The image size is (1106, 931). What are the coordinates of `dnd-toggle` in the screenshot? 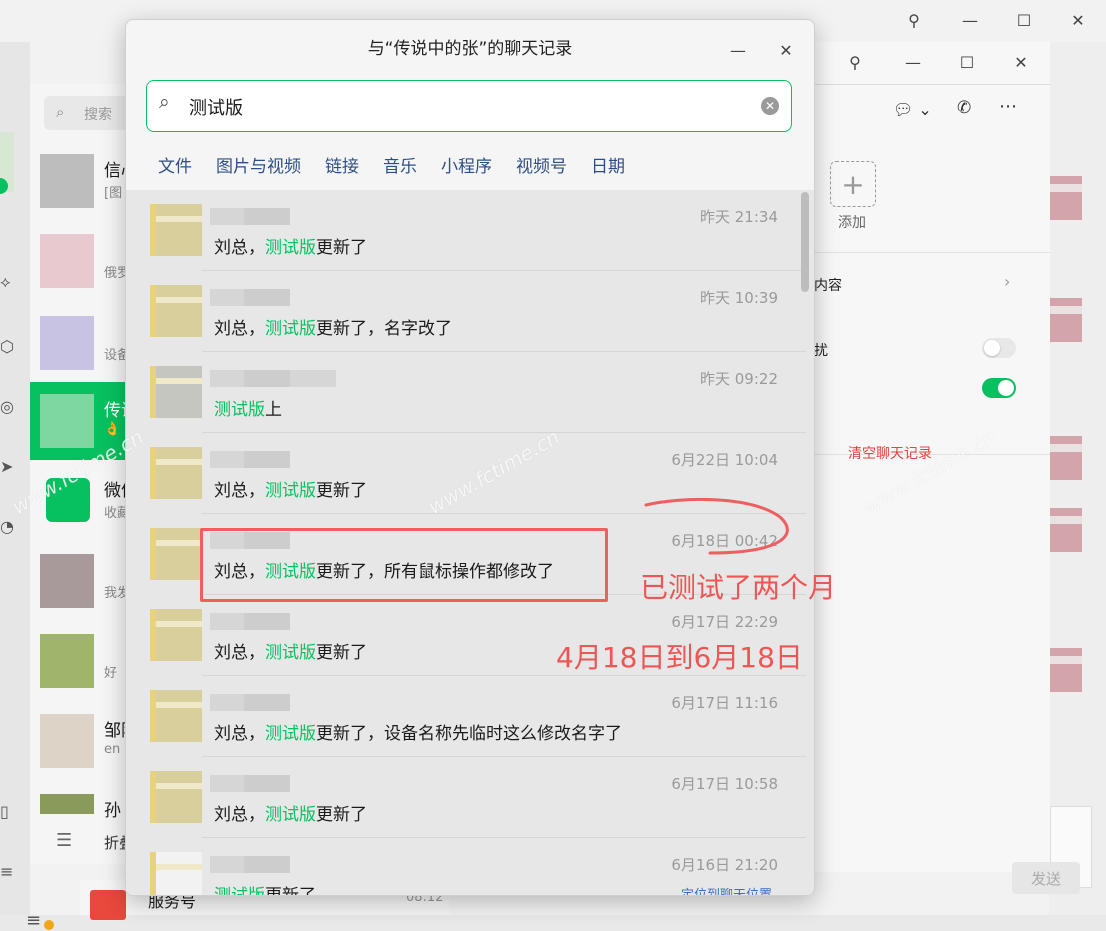 It's located at (999, 348).